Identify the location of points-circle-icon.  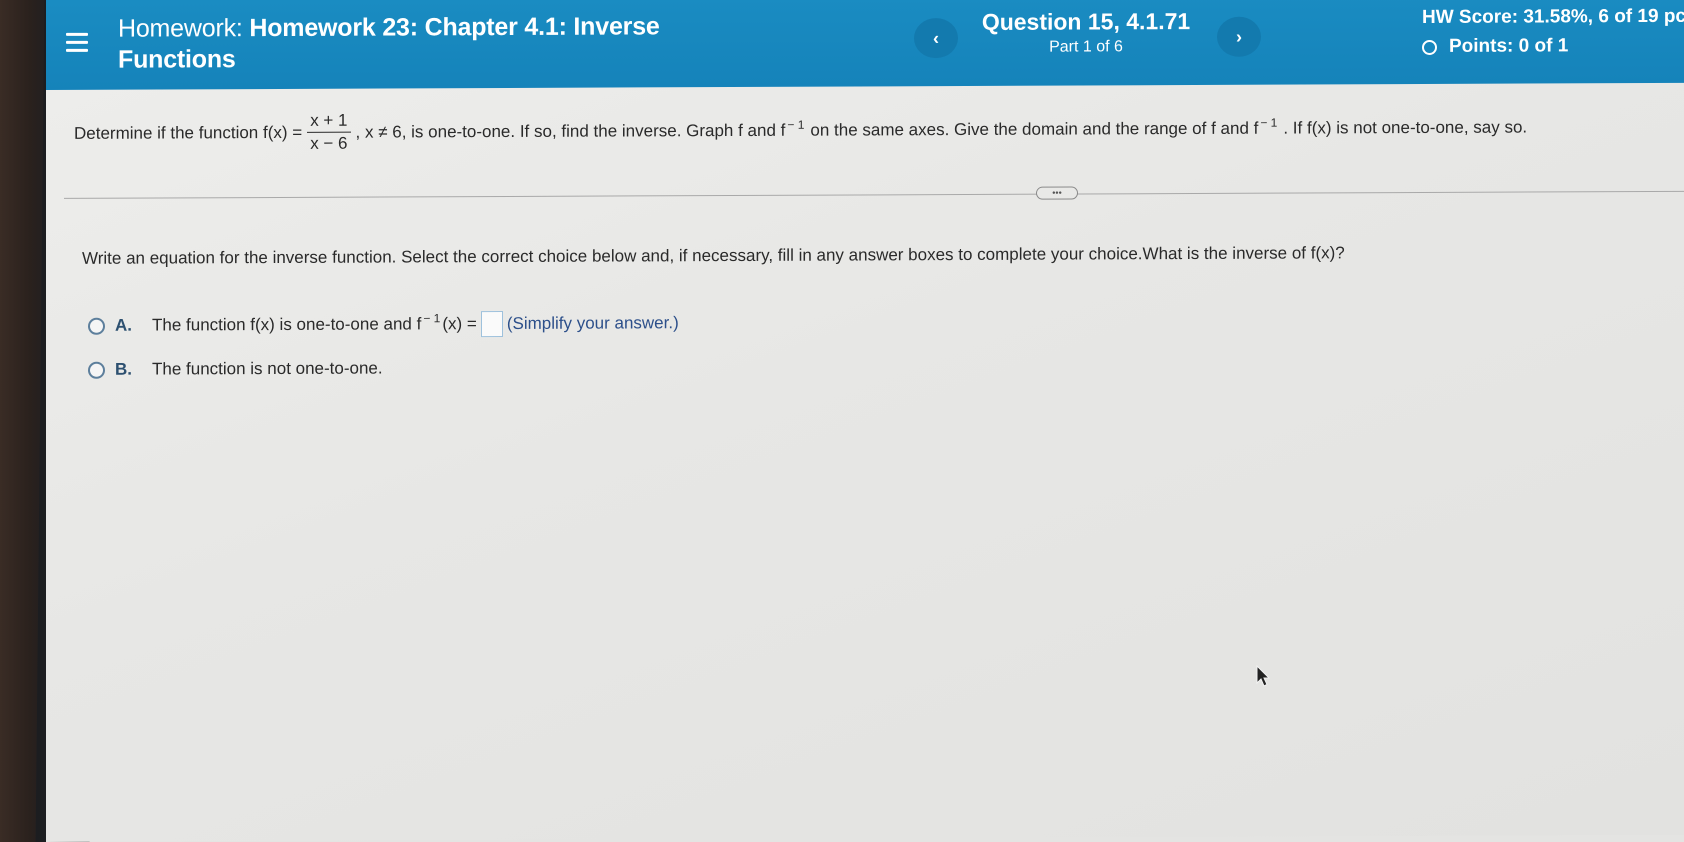
(1429, 47).